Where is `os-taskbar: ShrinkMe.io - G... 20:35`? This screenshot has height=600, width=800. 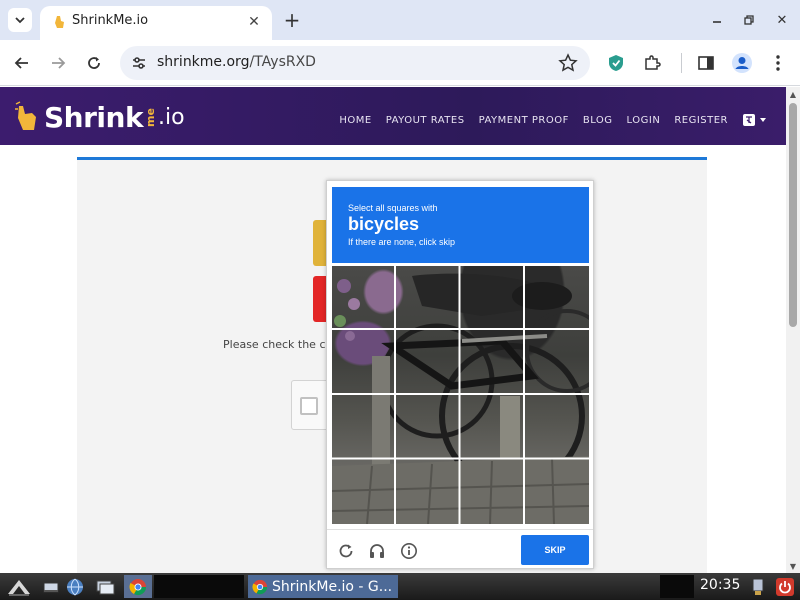 os-taskbar: ShrinkMe.io - G... 20:35 is located at coordinates (400, 586).